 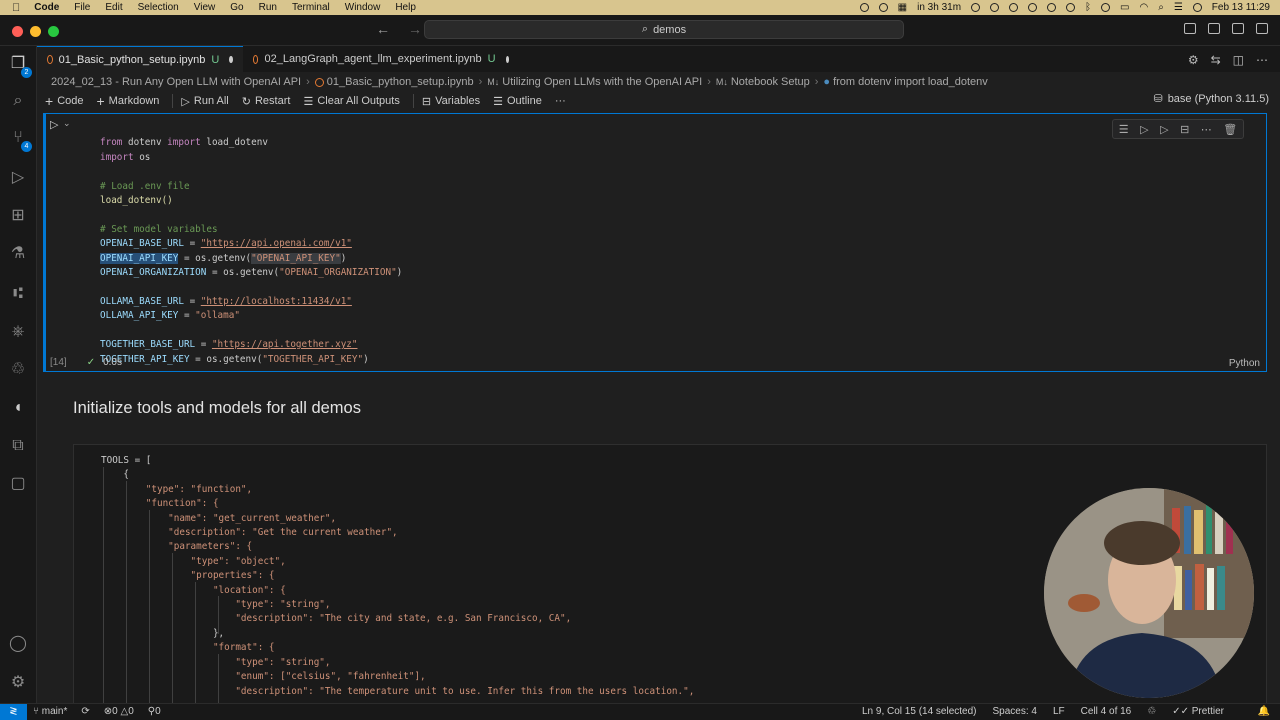 I want to click on variables-button: ⊟ Variables, so click(x=451, y=101).